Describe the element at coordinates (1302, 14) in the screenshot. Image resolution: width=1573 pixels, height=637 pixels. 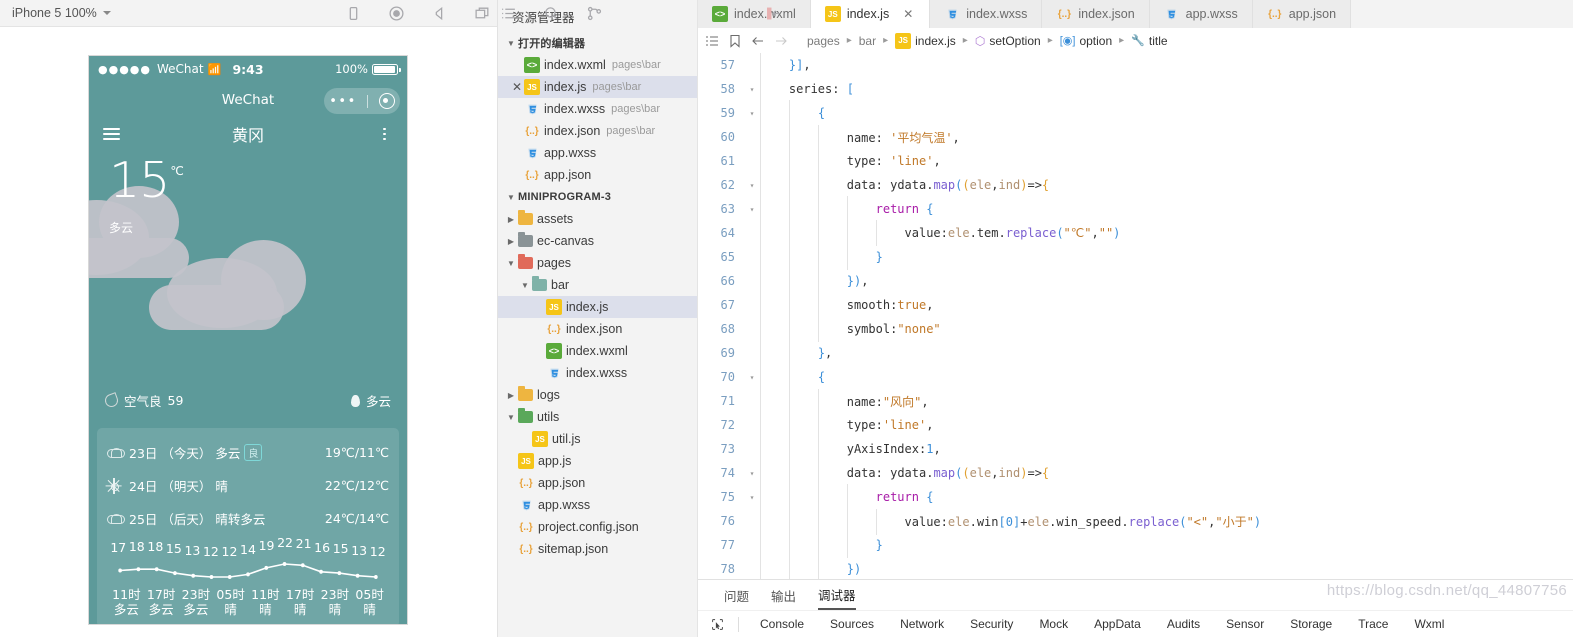
I see `editor-tab-app-json: {..} app.json` at that location.